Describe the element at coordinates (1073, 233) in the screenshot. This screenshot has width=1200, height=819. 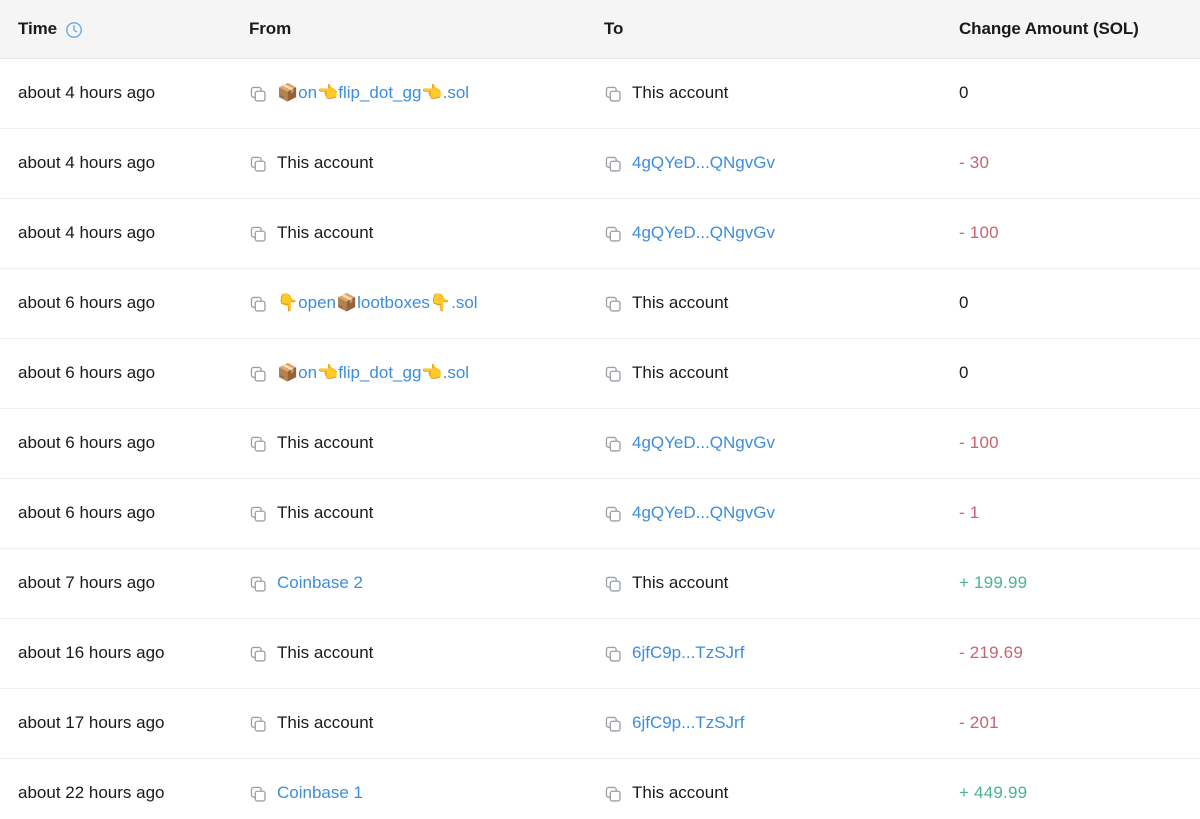
I see `cell-amount: - 100` at that location.